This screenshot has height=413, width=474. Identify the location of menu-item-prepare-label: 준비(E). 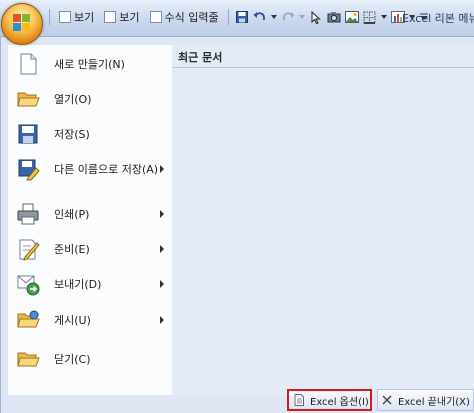
(72, 249).